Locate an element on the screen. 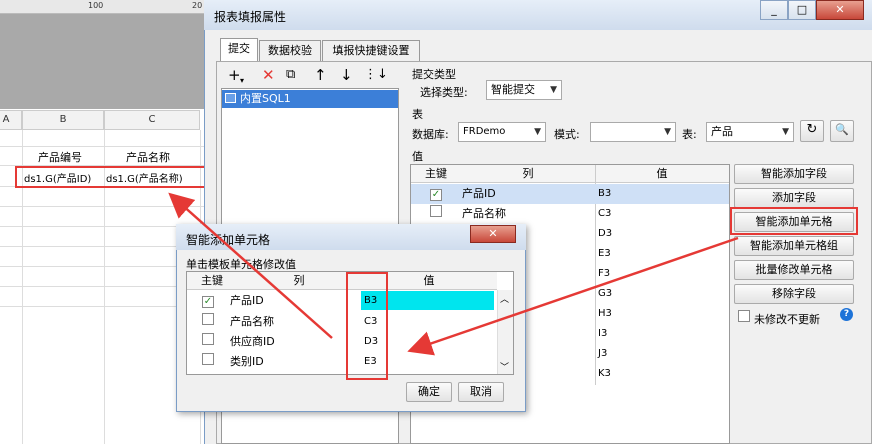 The width and height of the screenshot is (872, 444). arrow-to-values is located at coordinates (573, 296).